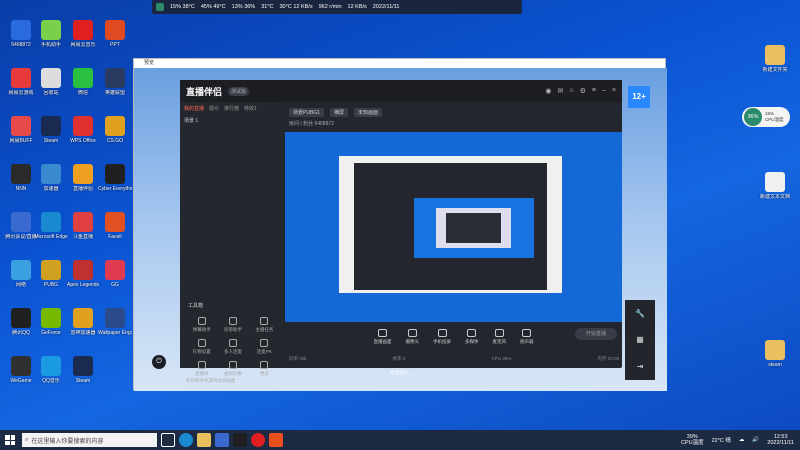 The height and width of the screenshot is (450, 800). I want to click on header-icons: ◉ ✉ ⌂ ⚙ ≡ – ×, so click(580, 91).